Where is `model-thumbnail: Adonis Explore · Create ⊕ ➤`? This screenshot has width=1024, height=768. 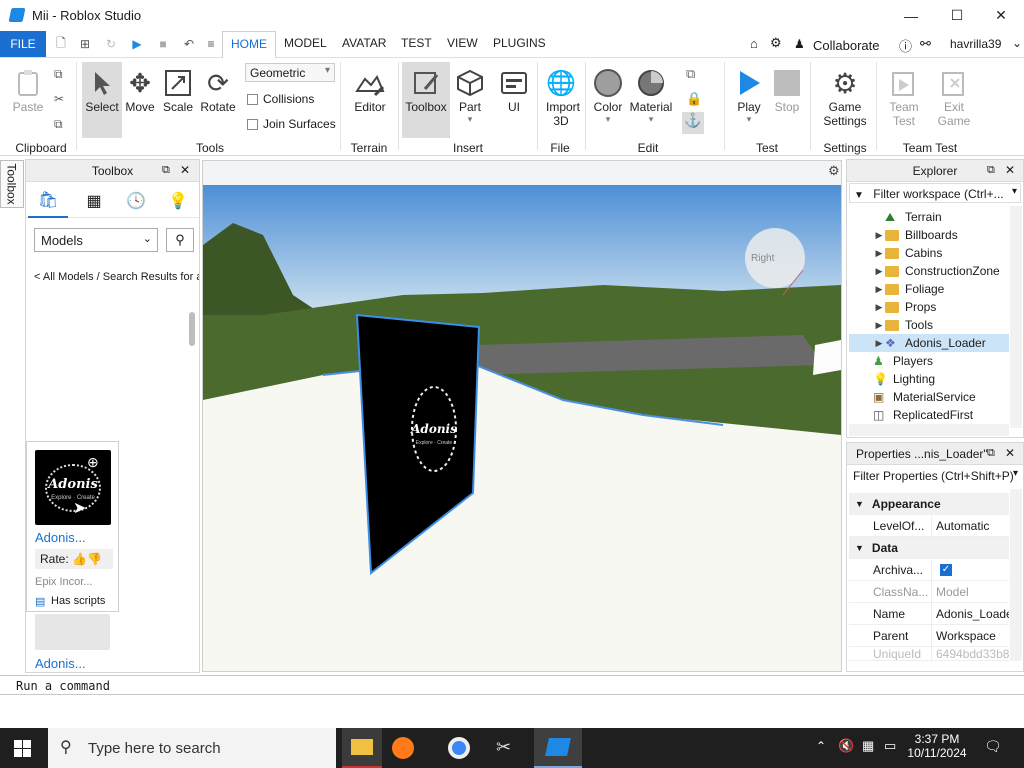
model-thumbnail: Adonis Explore · Create ⊕ ➤ is located at coordinates (73, 487).